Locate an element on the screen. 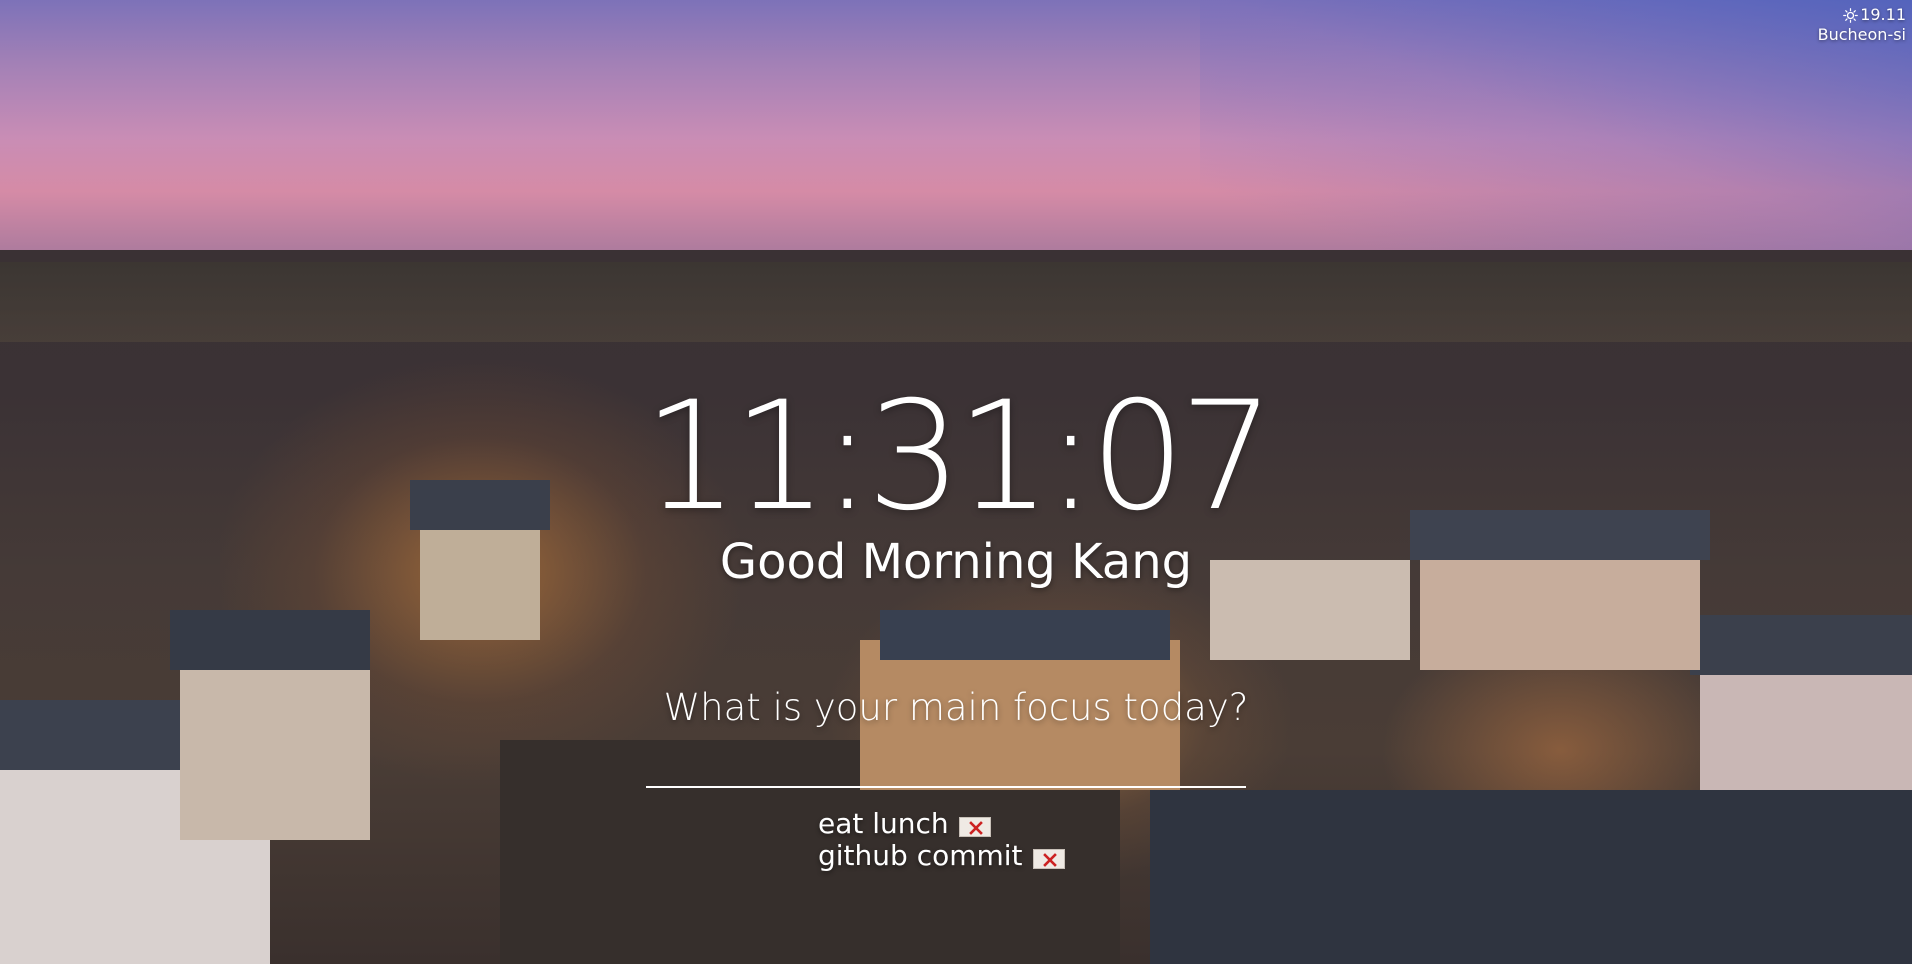 The height and width of the screenshot is (964, 1912). weather-location: Bucheon-si is located at coordinates (1861, 34).